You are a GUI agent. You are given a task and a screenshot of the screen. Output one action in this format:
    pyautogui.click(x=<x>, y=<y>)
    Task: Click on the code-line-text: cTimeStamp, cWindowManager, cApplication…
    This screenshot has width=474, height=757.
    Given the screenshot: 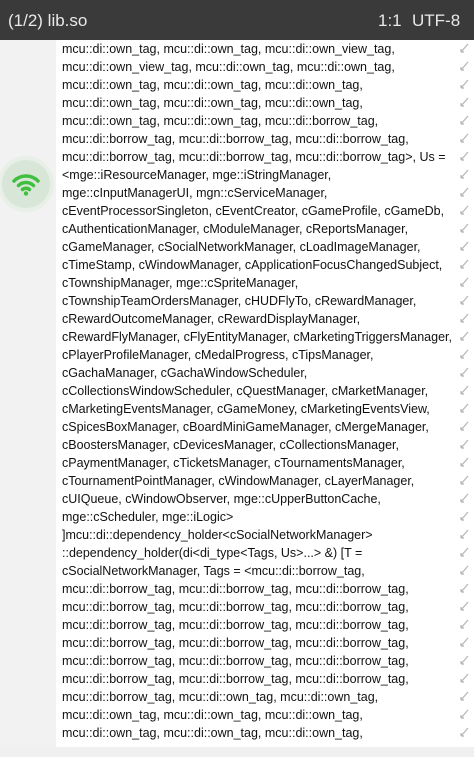 What is the action you would take?
    pyautogui.click(x=252, y=265)
    